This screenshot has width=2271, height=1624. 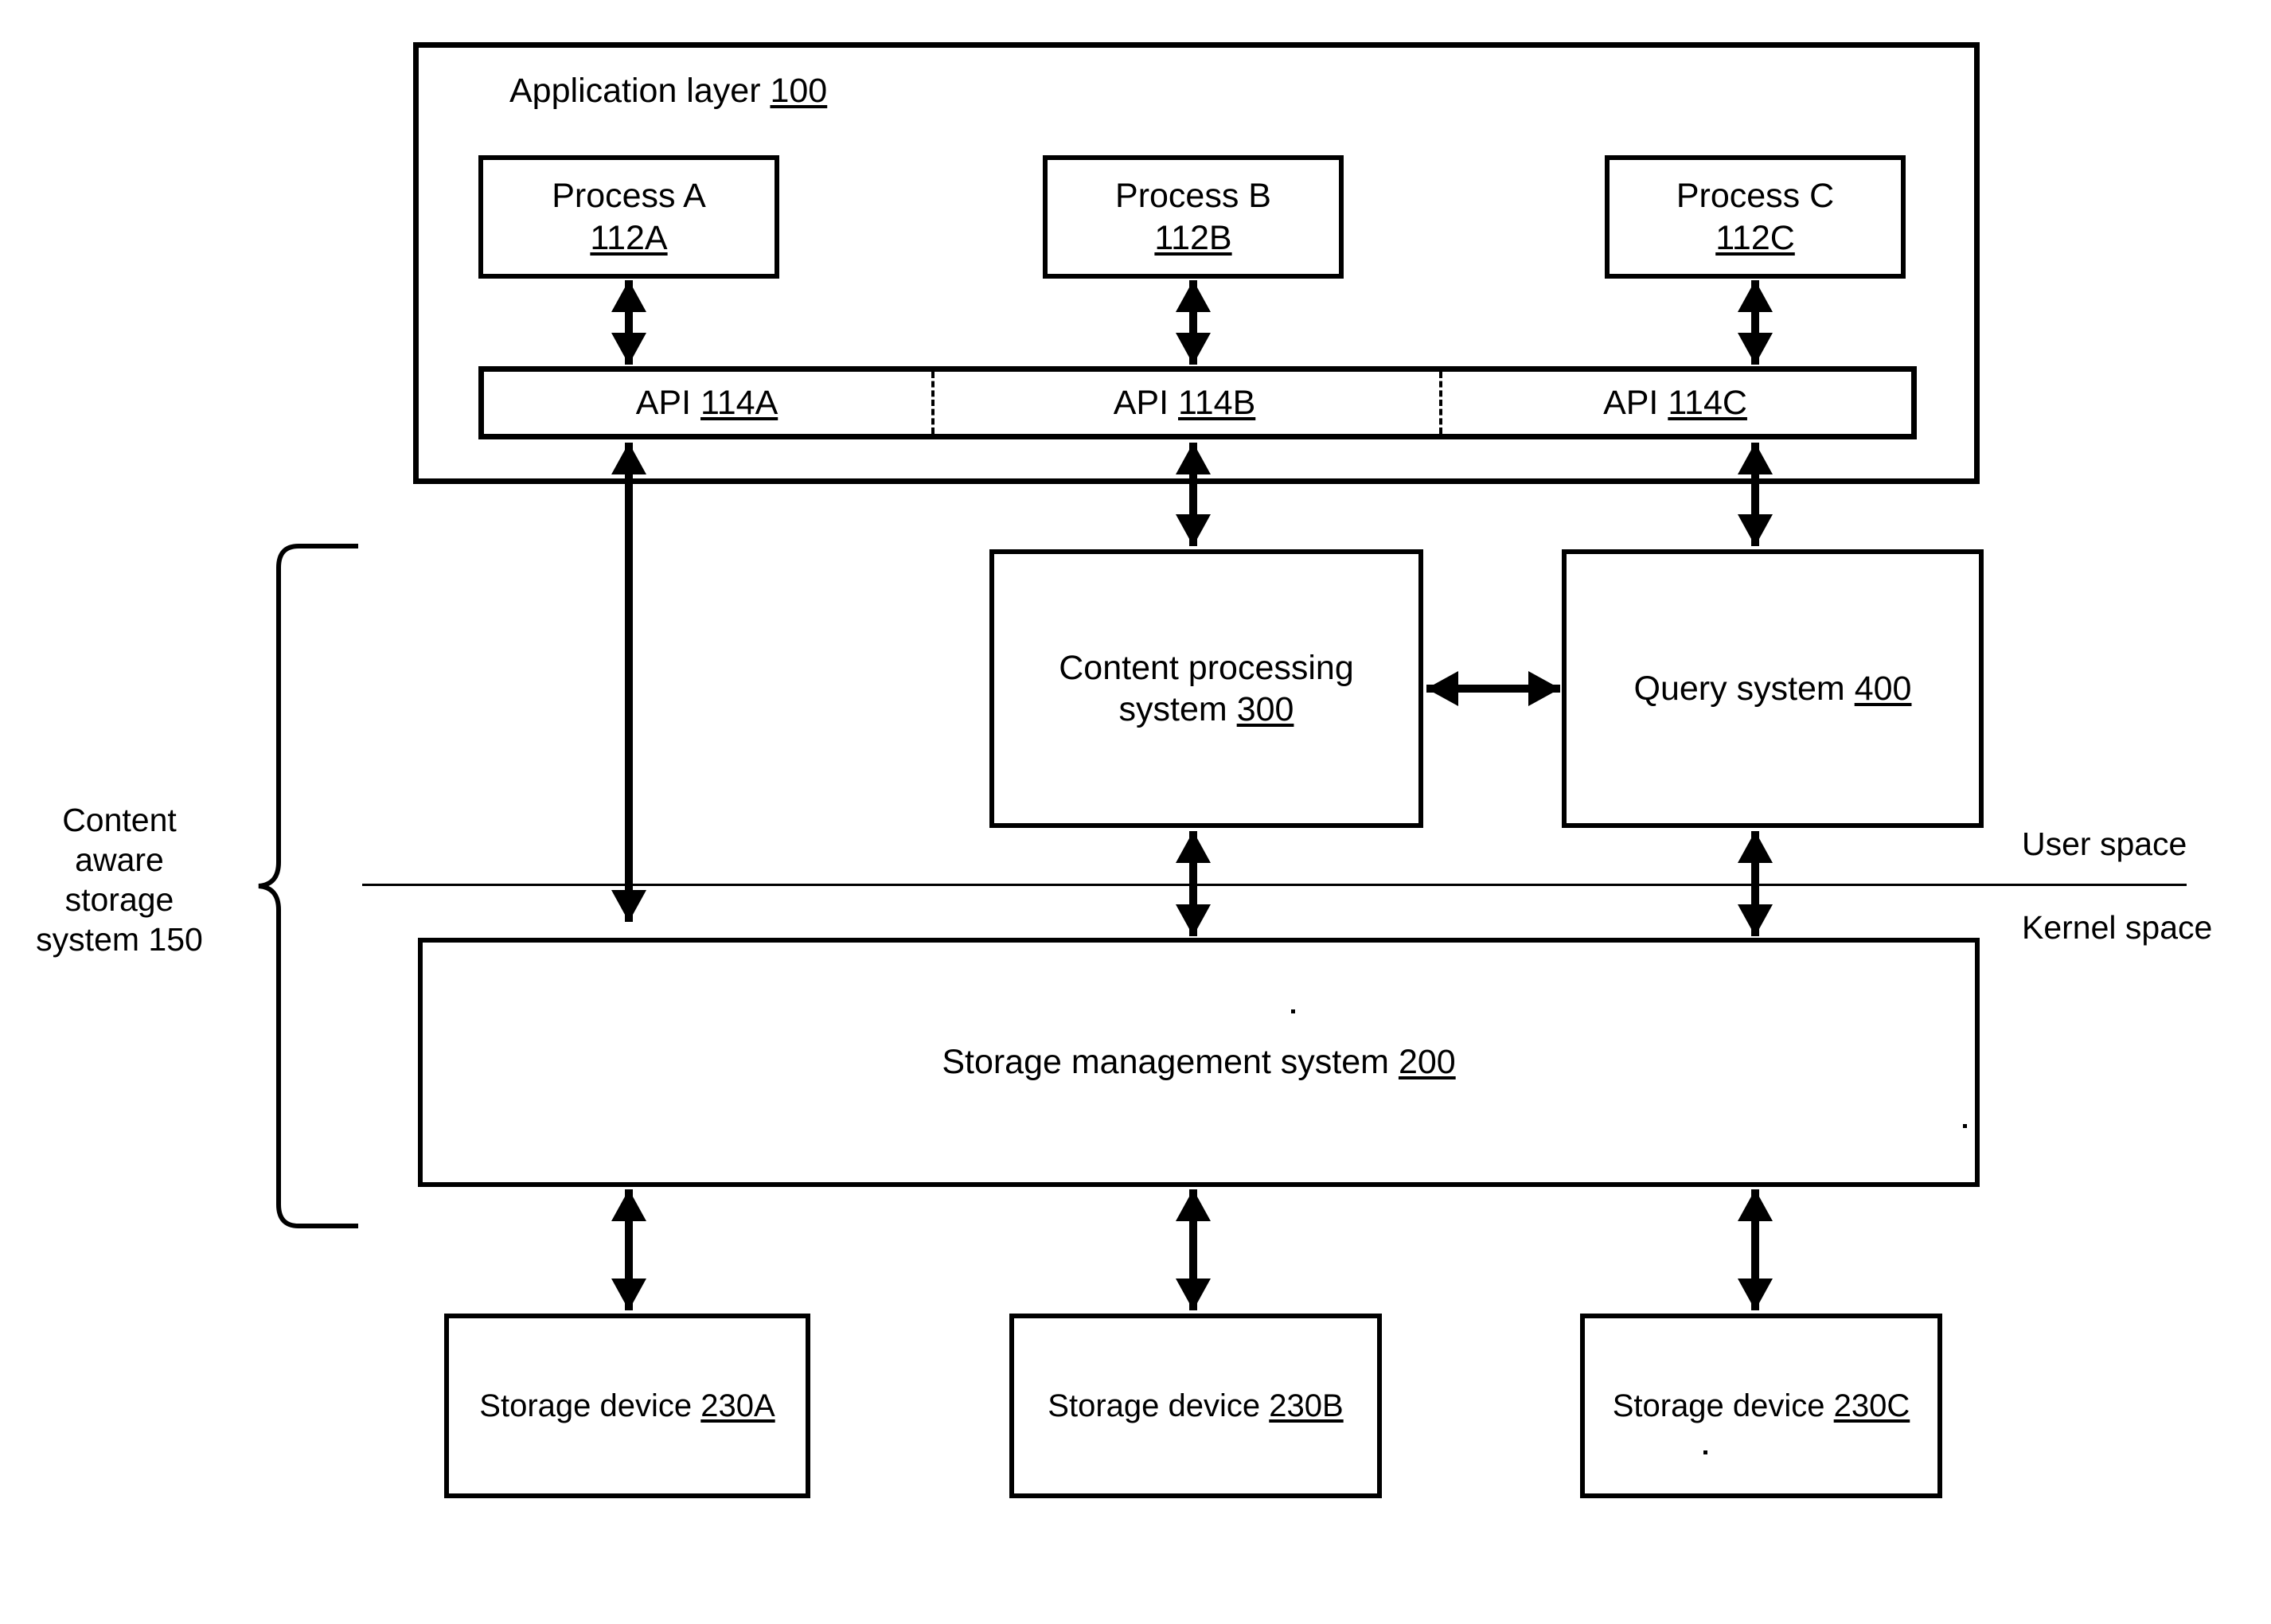 I want to click on process-a-ref: 112A, so click(x=629, y=237).